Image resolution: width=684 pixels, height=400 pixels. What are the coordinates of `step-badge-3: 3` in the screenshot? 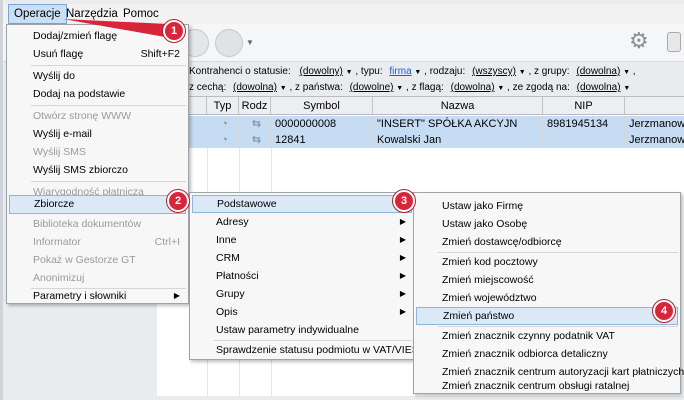 It's located at (404, 201).